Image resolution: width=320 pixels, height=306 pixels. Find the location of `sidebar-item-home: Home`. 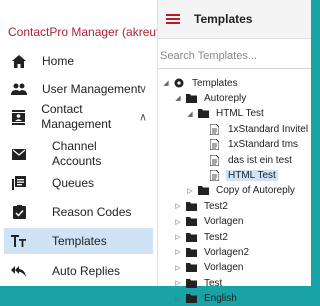

sidebar-item-home: Home is located at coordinates (78, 61).